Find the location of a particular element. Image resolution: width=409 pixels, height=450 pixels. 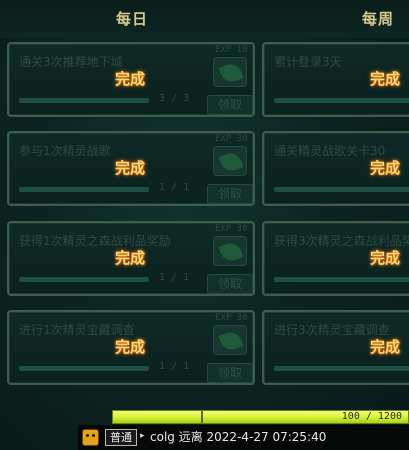

quest-name: 通关精灵战歌关卡30 is located at coordinates (330, 151).